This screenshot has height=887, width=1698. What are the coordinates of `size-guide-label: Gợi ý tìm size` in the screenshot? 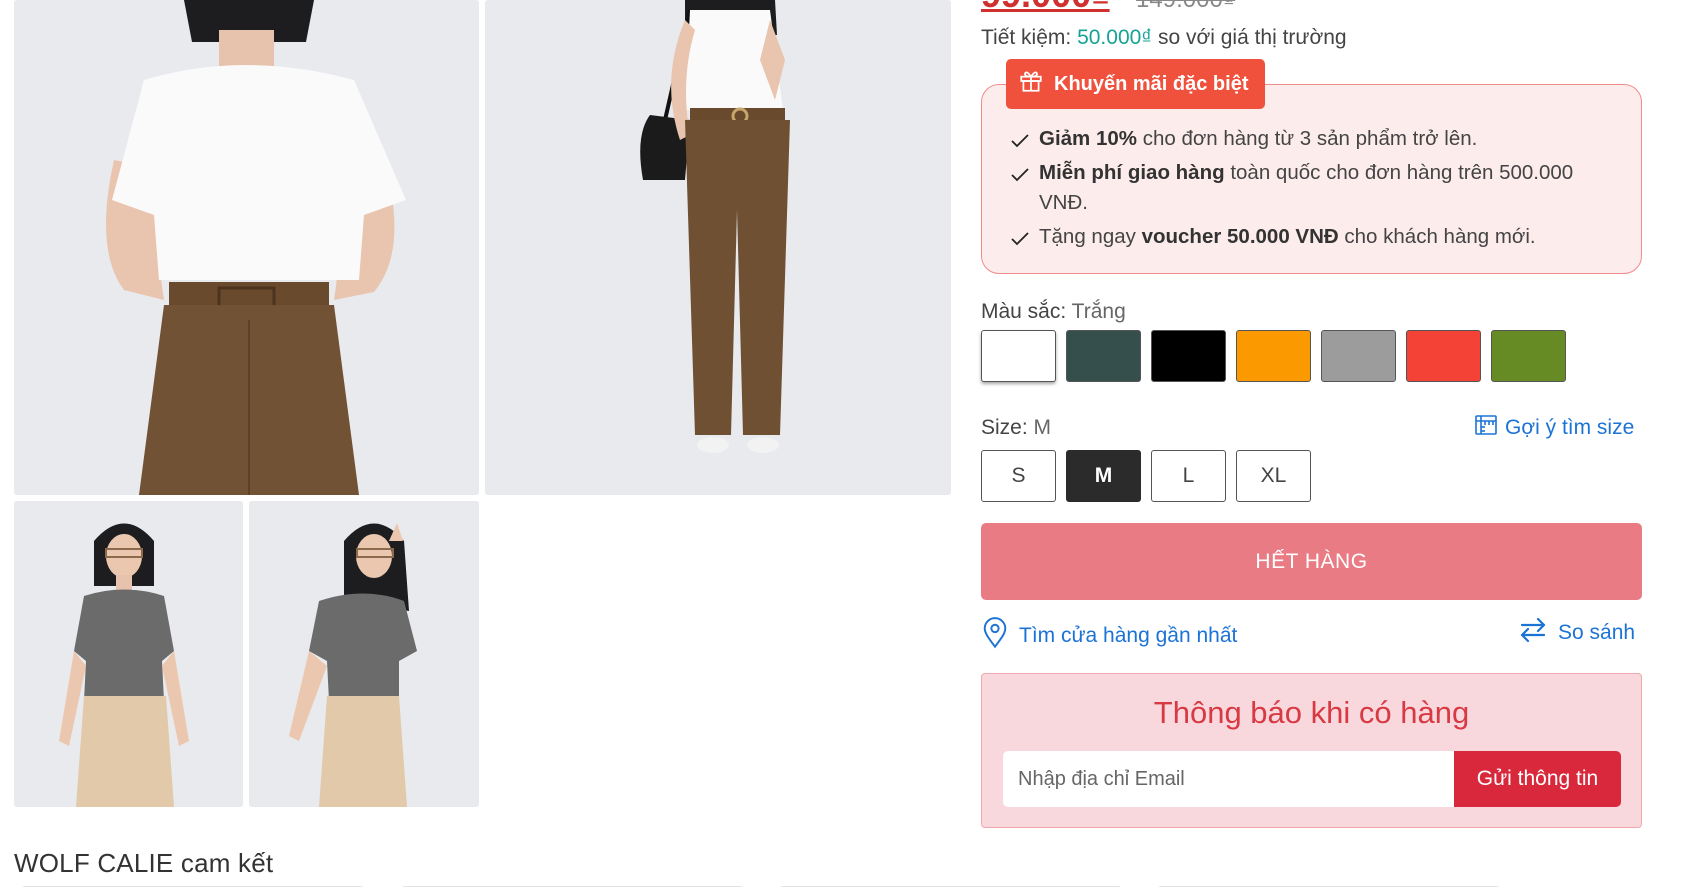 It's located at (1570, 427).